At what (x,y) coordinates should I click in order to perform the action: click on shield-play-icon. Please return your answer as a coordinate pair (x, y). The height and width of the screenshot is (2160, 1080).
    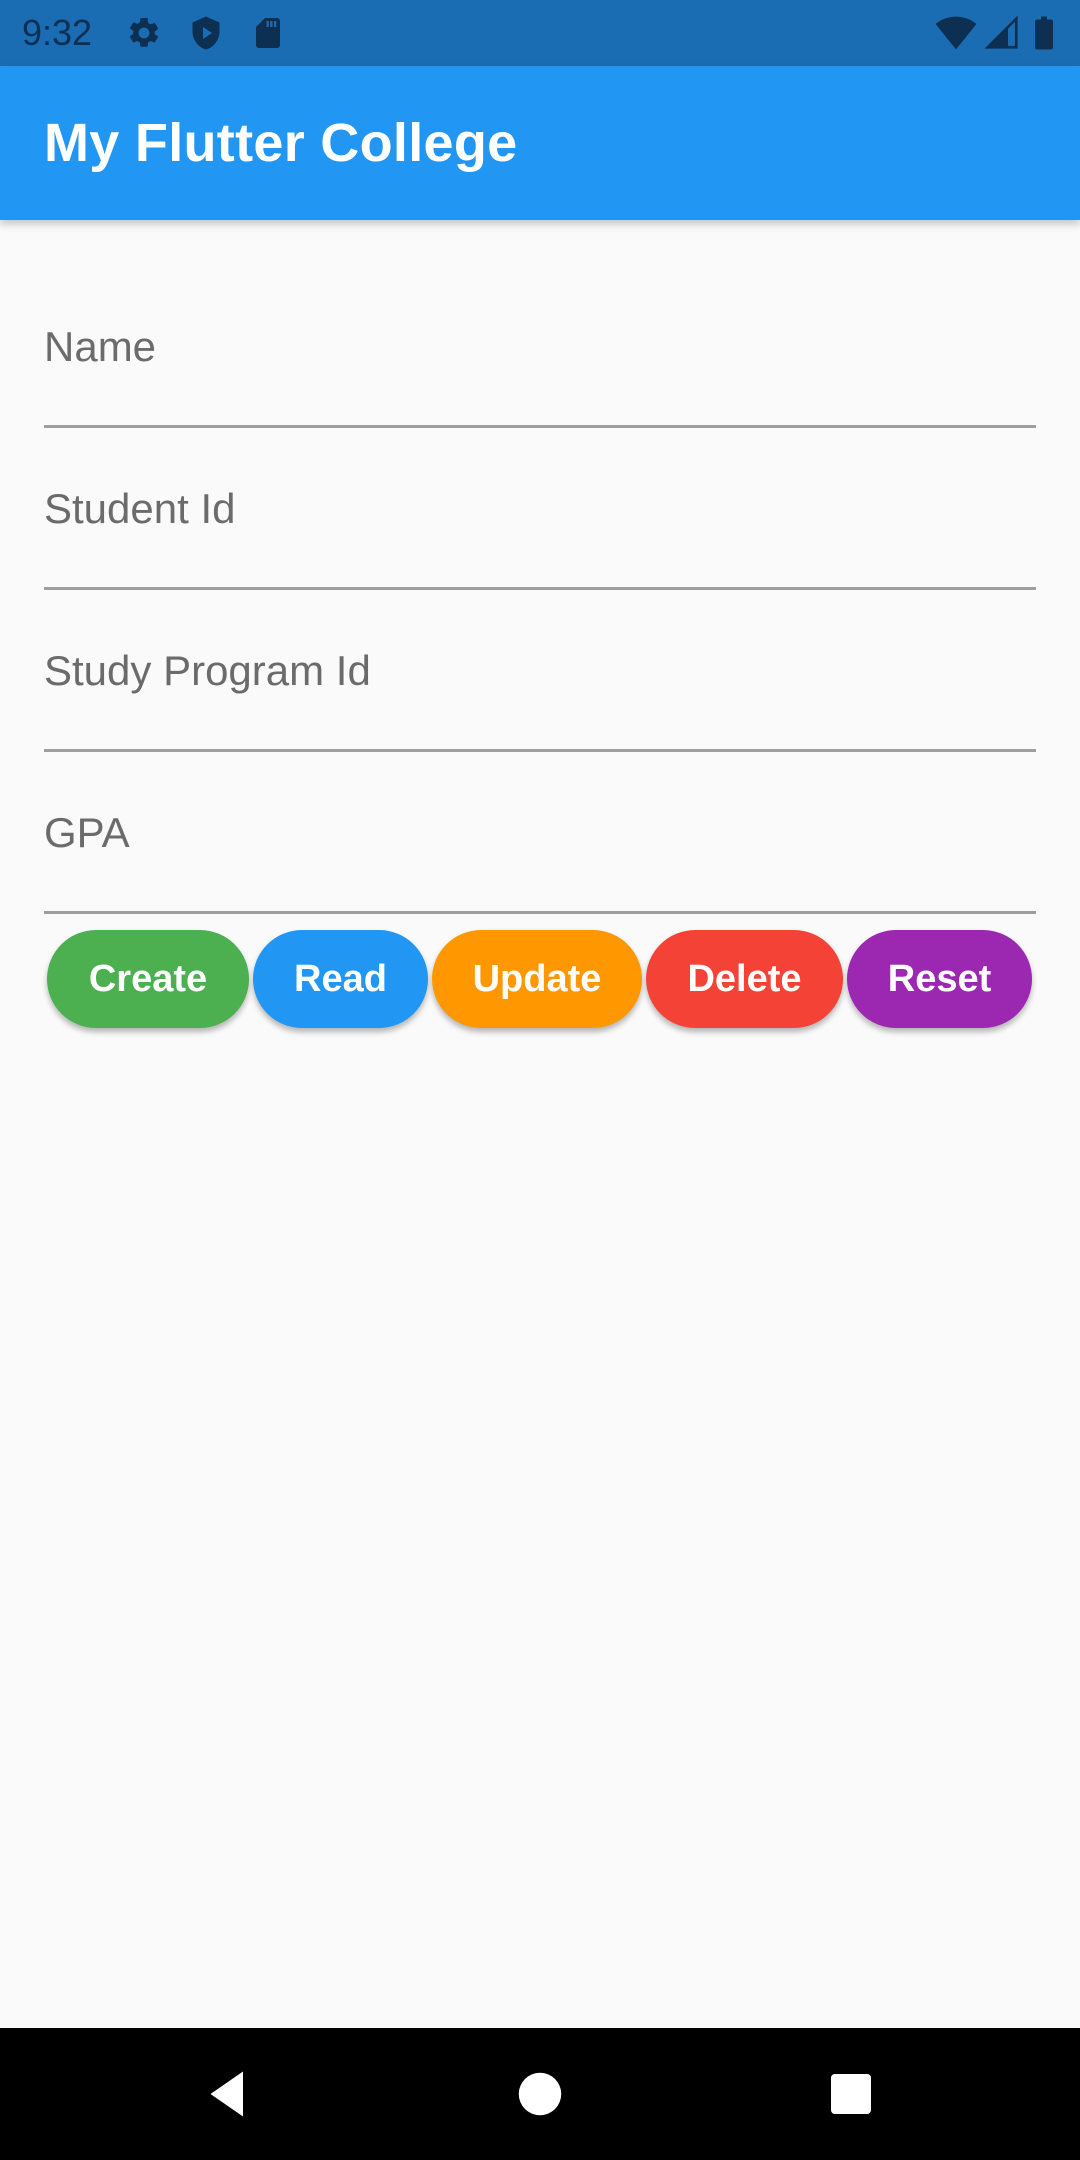
    Looking at the image, I should click on (206, 33).